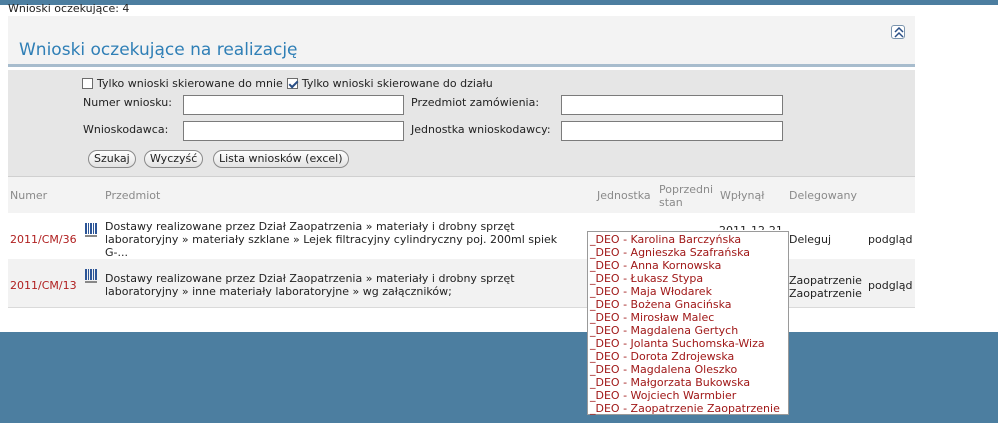 This screenshot has height=423, width=998. Describe the element at coordinates (624, 196) in the screenshot. I see `column-header-unit: Jednostka` at that location.